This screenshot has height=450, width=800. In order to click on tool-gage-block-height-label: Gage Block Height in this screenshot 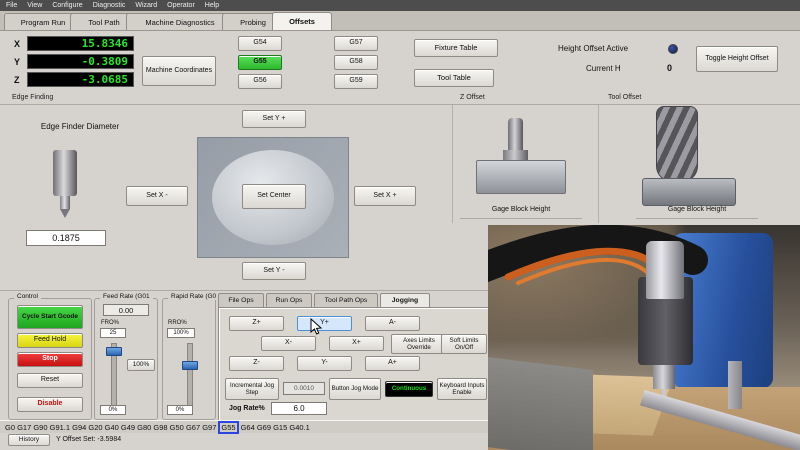, I will do `click(697, 209)`.